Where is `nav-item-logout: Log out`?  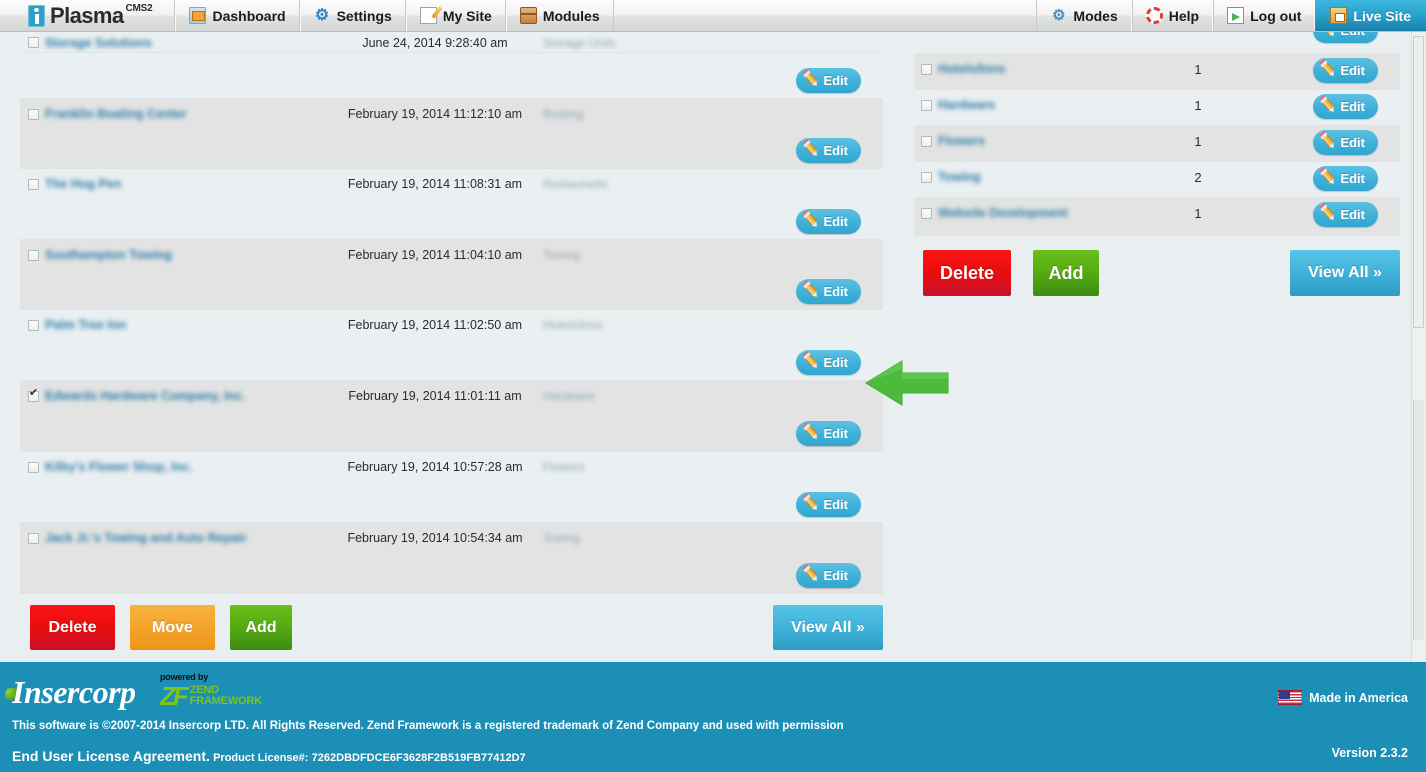
nav-item-logout: Log out is located at coordinates (1264, 15).